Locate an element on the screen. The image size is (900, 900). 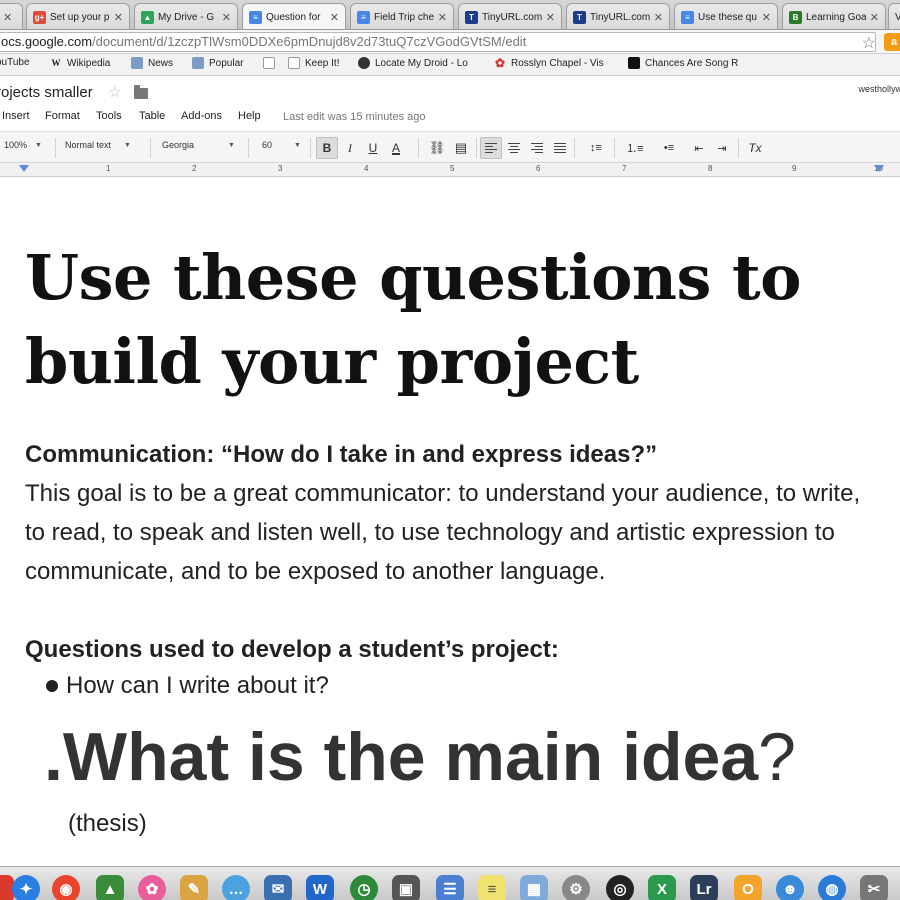
outlook-icon: O is located at coordinates (748, 887).